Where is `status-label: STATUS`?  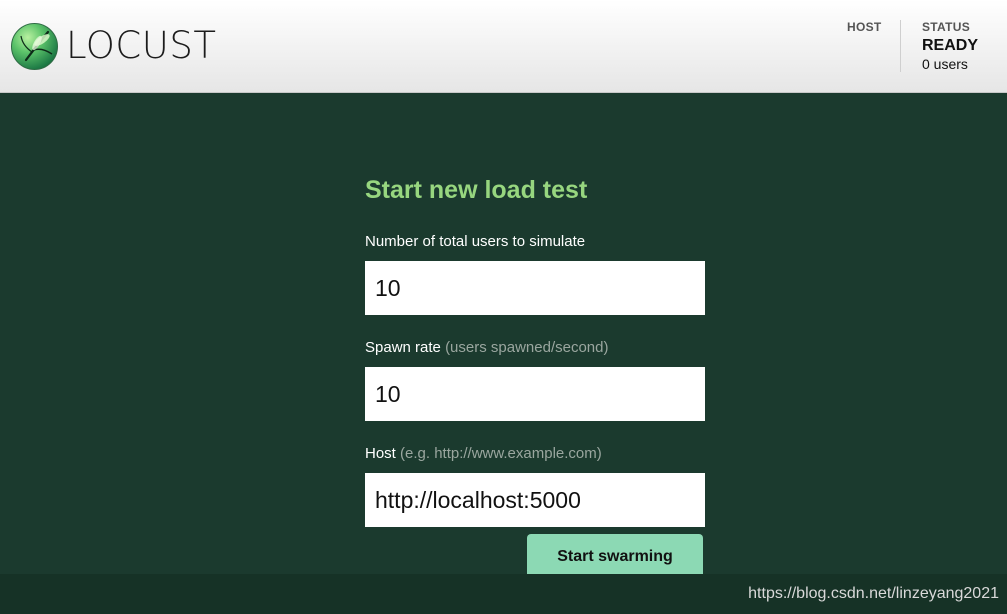 status-label: STATUS is located at coordinates (946, 27).